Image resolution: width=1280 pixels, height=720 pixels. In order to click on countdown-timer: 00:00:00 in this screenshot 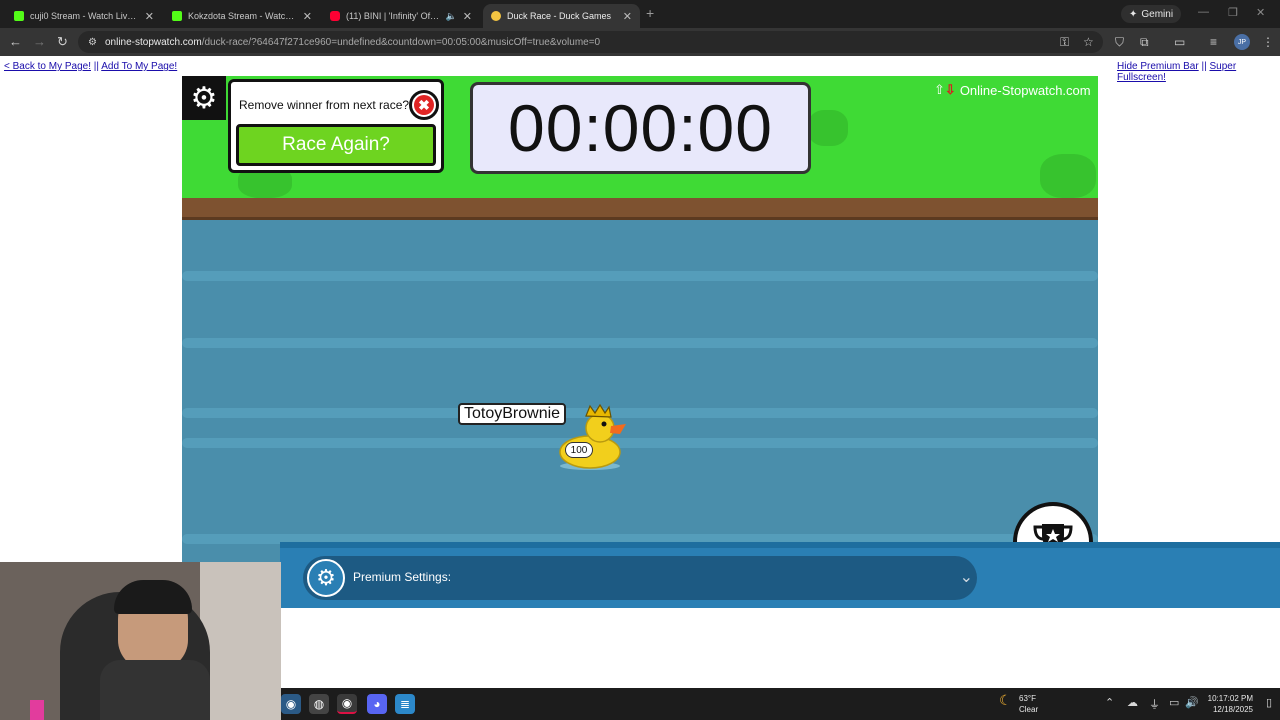, I will do `click(640, 128)`.